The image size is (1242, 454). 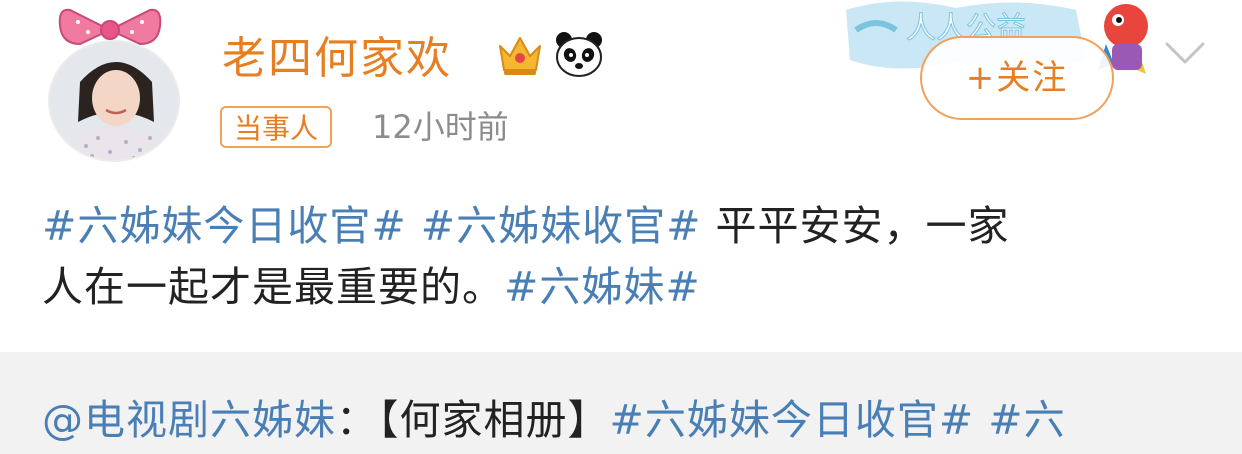 I want to click on avatar-container, so click(x=114, y=85).